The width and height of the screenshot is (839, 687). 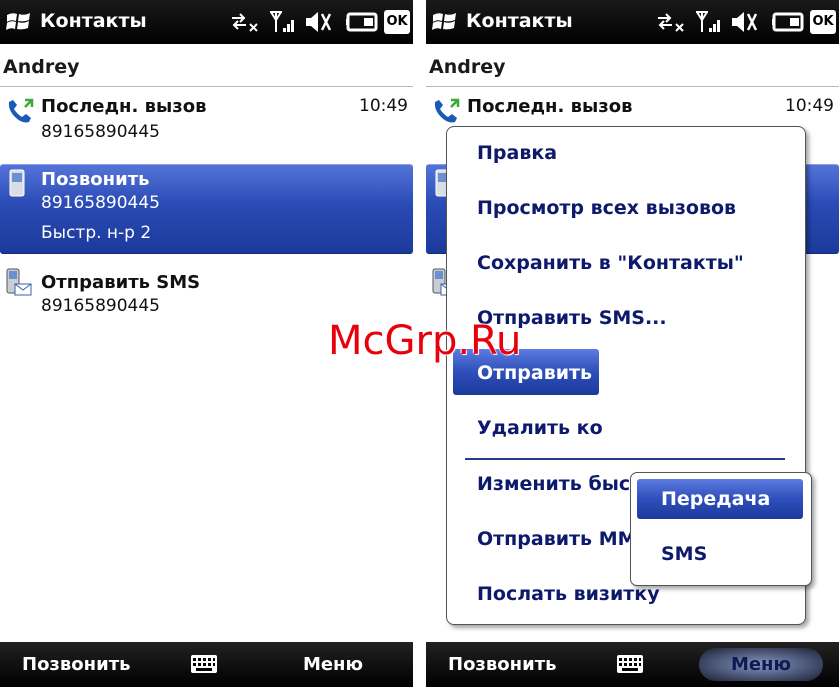 I want to click on submenu-item-sms: SMS, so click(x=720, y=554).